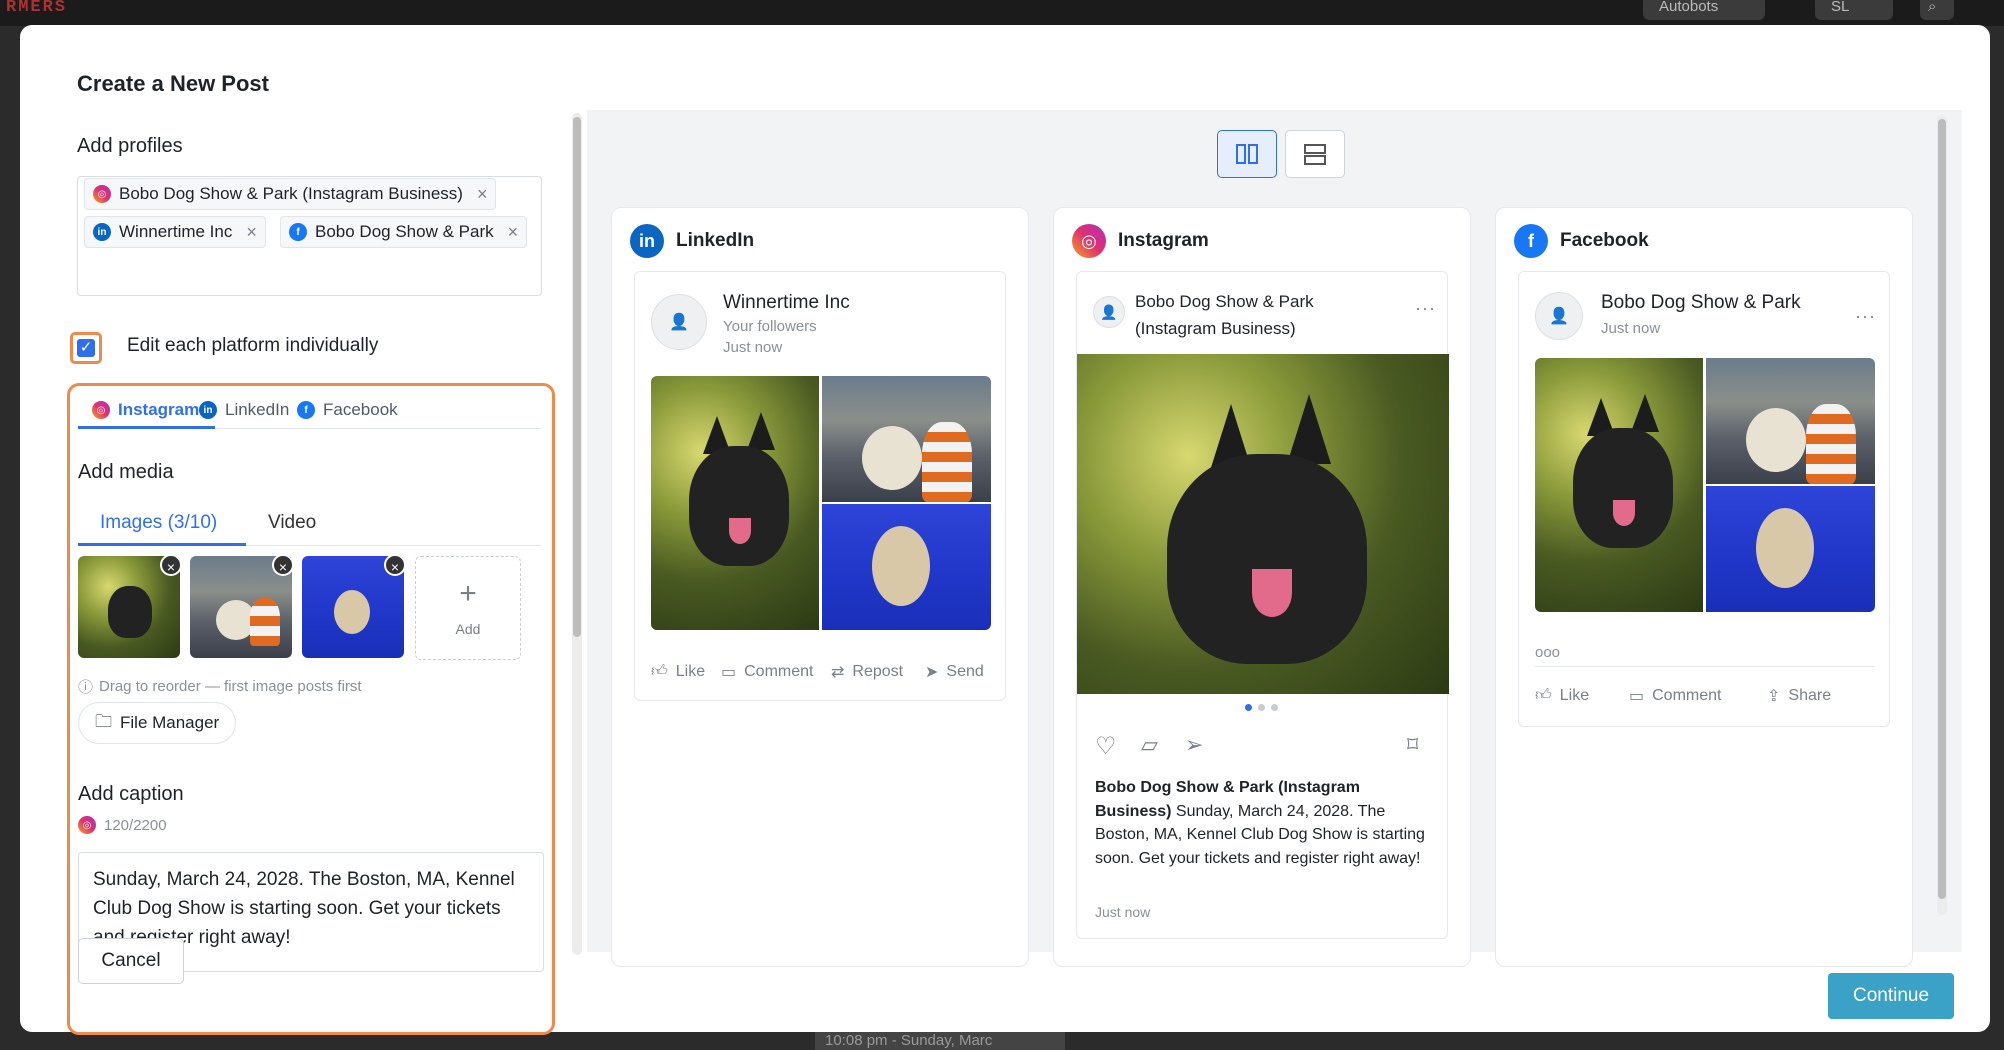 This screenshot has height=1050, width=2004. I want to click on linkedin-icon: in, so click(208, 410).